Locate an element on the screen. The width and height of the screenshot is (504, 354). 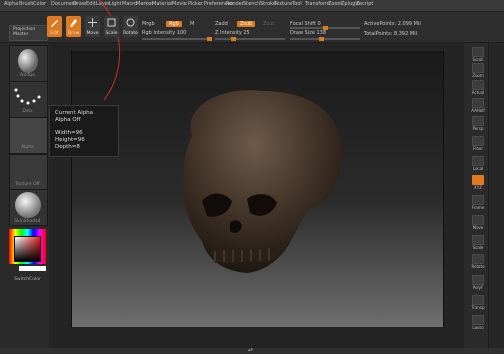
shelf-label: Frame is located at coordinates (478, 207).